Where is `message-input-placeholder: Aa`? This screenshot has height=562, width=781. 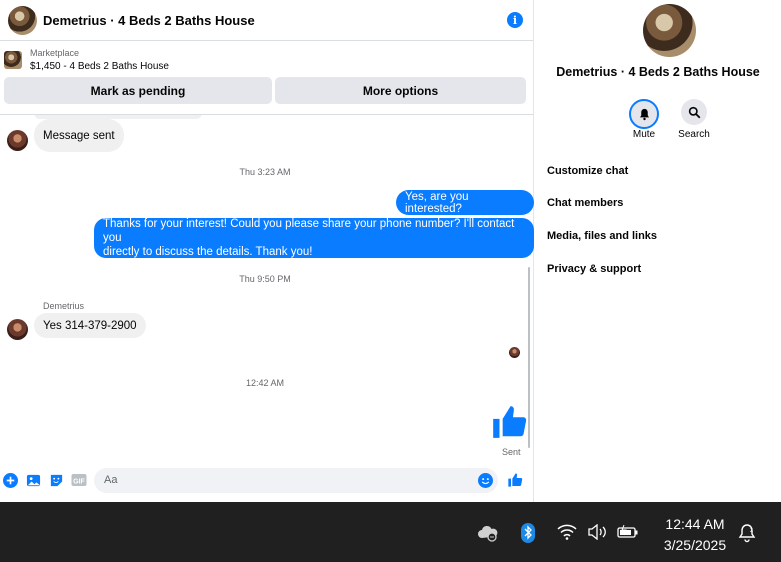 message-input-placeholder: Aa is located at coordinates (111, 480).